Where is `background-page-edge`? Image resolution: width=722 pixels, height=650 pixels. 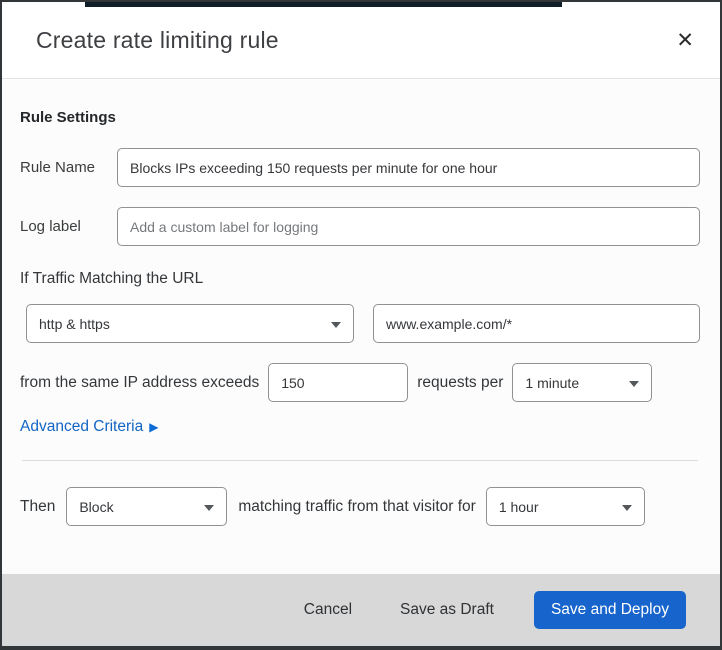 background-page-edge is located at coordinates (323, 4).